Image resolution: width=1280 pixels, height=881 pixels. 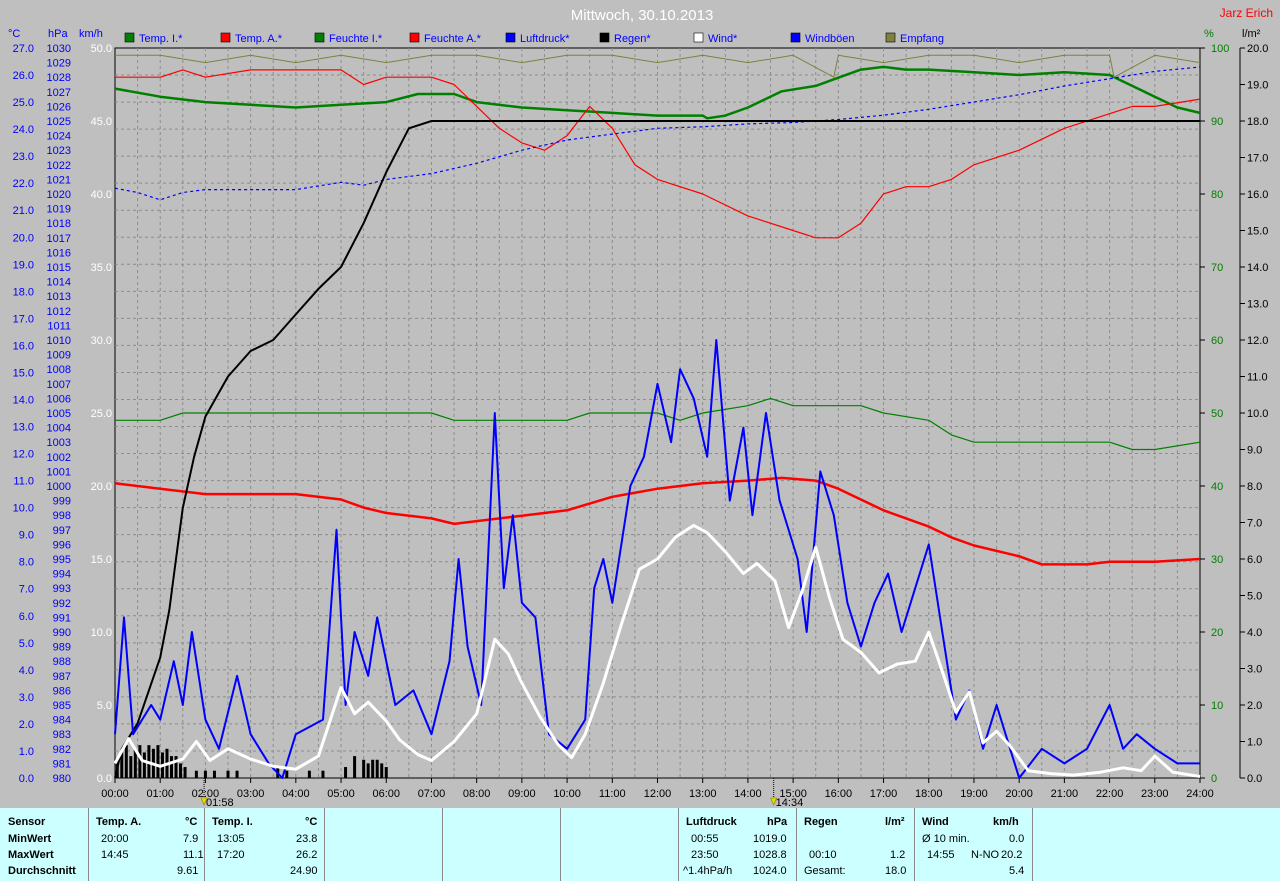 What do you see at coordinates (705, 839) in the screenshot?
I see `pressure-min-time: 00:55` at bounding box center [705, 839].